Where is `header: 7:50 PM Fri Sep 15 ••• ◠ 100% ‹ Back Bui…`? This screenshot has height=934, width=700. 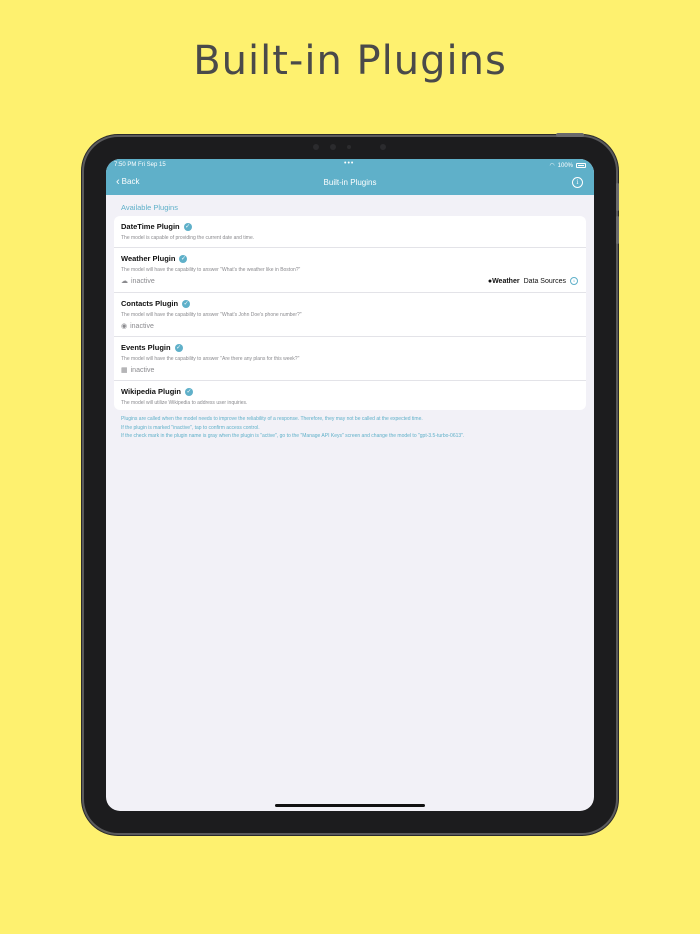
header: 7:50 PM Fri Sep 15 ••• ◠ 100% ‹ Back Bui… is located at coordinates (350, 177).